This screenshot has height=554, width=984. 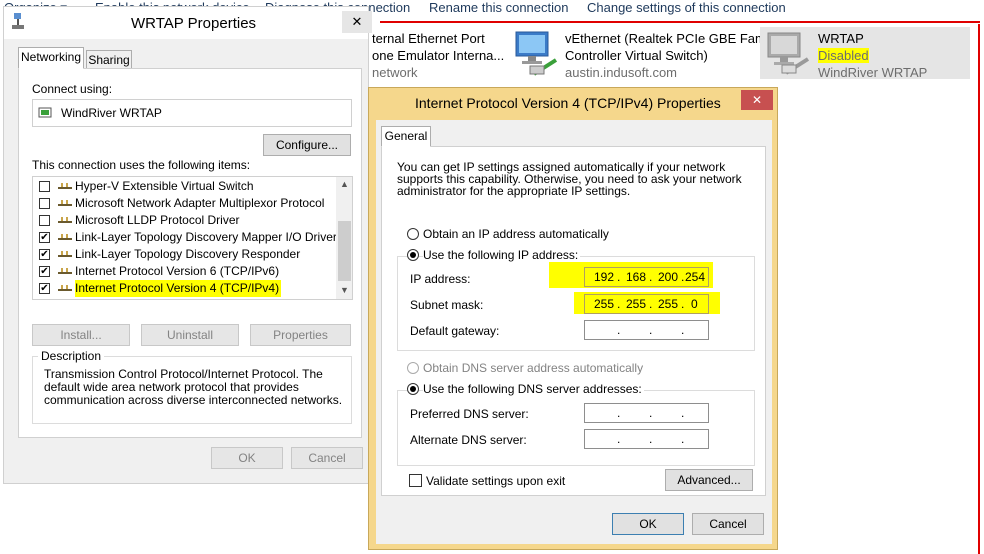 I want to click on connection-title: WRTAP, so click(x=841, y=38).